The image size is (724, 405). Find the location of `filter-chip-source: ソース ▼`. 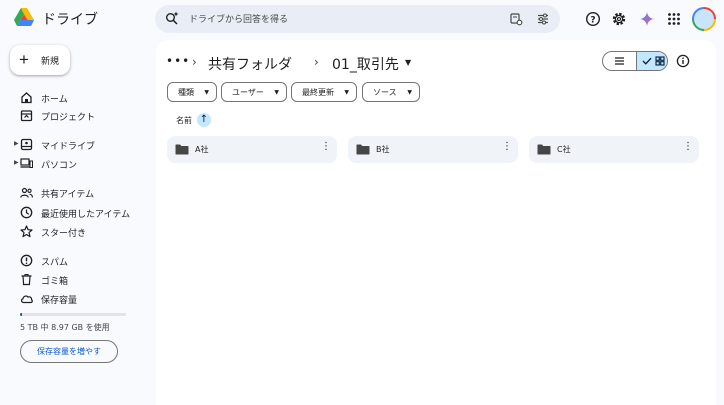

filter-chip-source: ソース ▼ is located at coordinates (391, 92).